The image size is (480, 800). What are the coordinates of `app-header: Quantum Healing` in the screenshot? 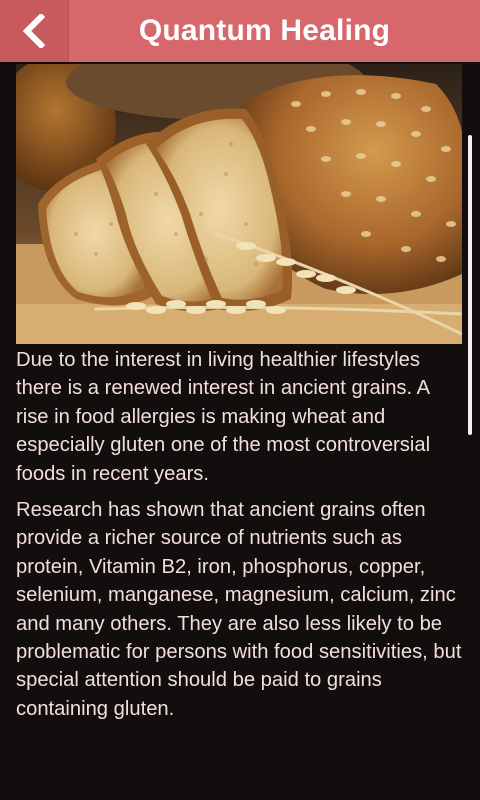 It's located at (240, 31).